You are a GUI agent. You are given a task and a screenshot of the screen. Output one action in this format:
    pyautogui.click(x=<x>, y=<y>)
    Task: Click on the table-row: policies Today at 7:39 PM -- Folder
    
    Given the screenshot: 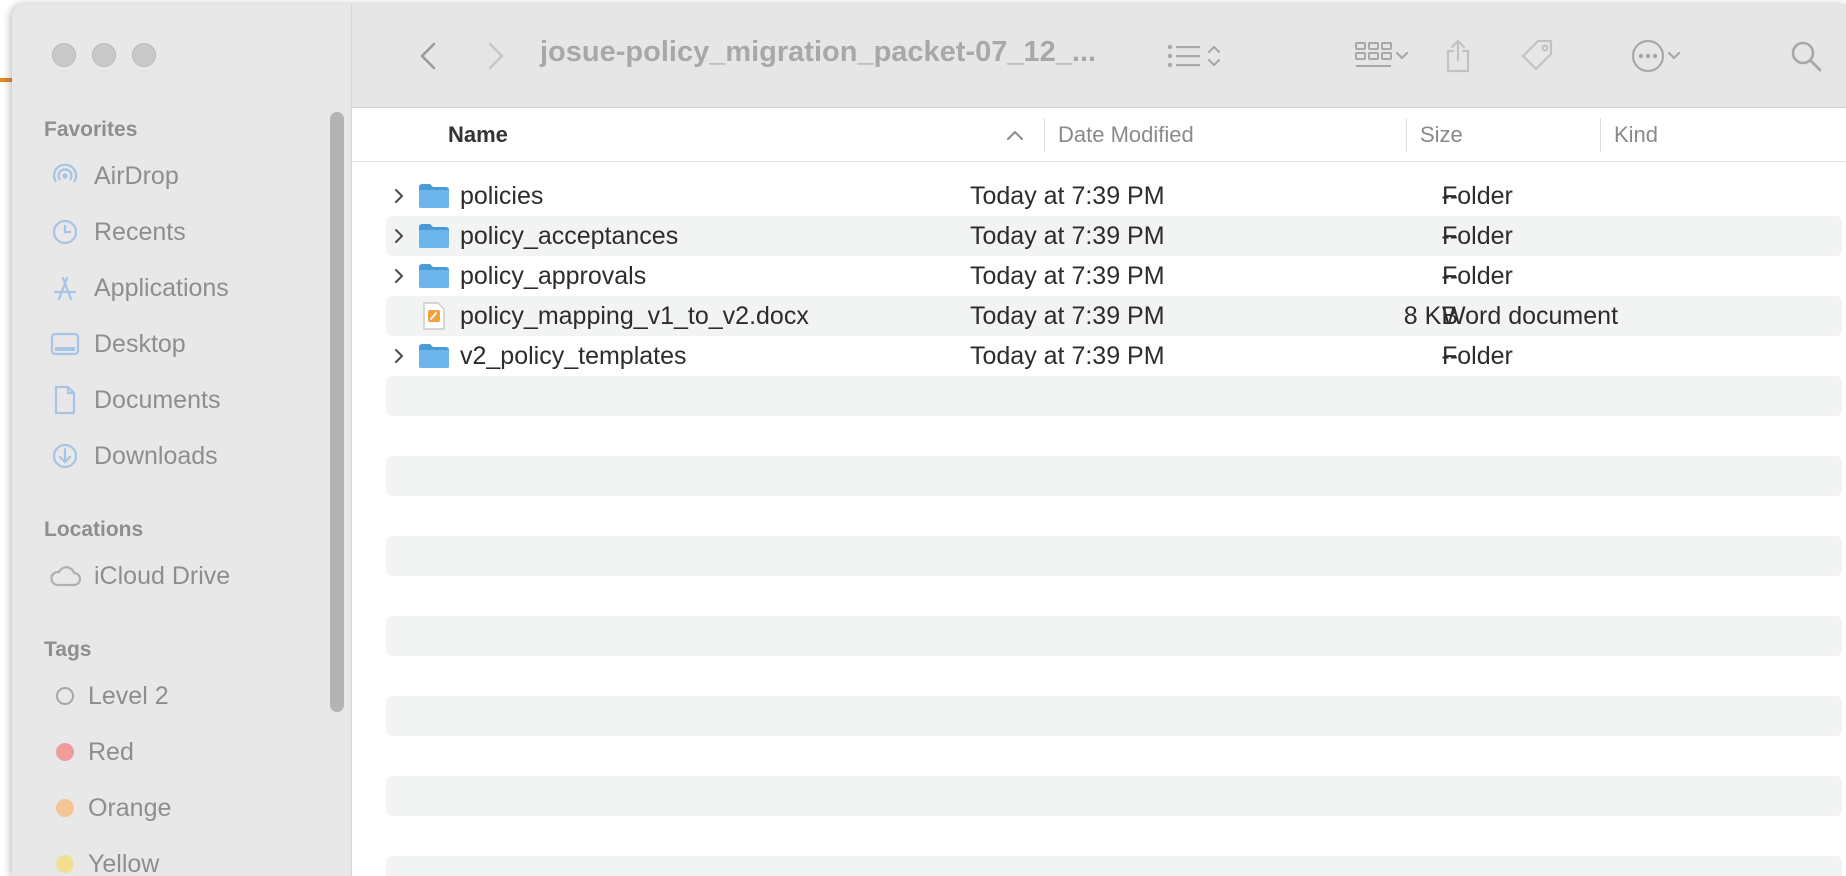 What is the action you would take?
    pyautogui.click(x=1114, y=196)
    